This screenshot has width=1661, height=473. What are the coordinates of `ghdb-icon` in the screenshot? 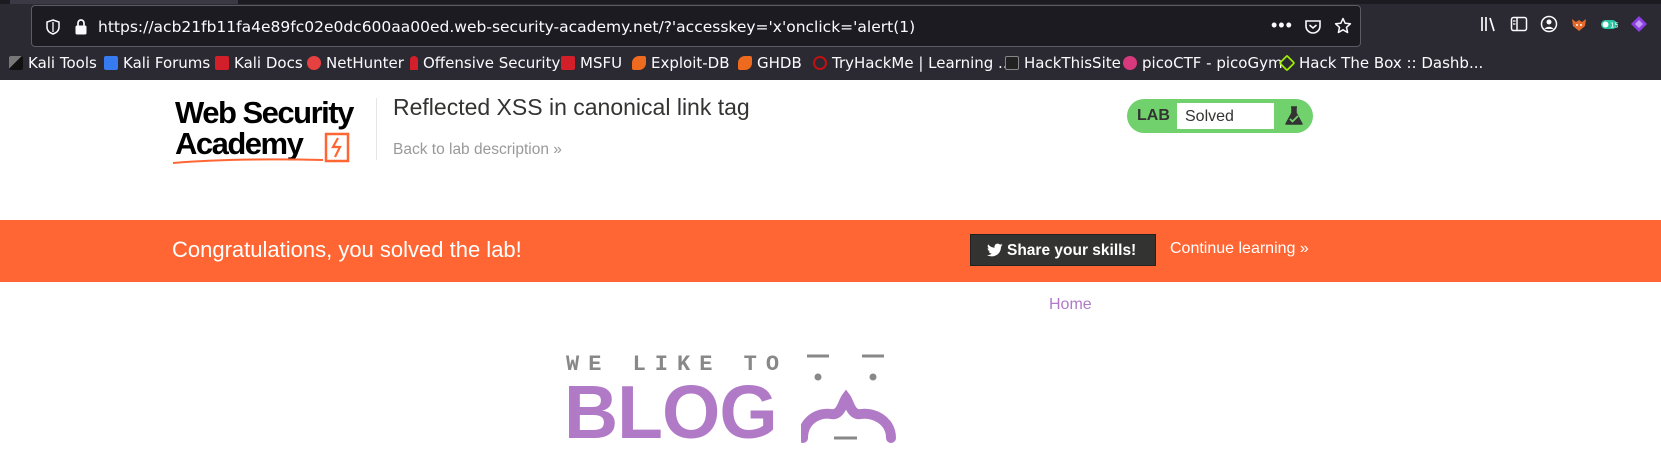 It's located at (745, 63).